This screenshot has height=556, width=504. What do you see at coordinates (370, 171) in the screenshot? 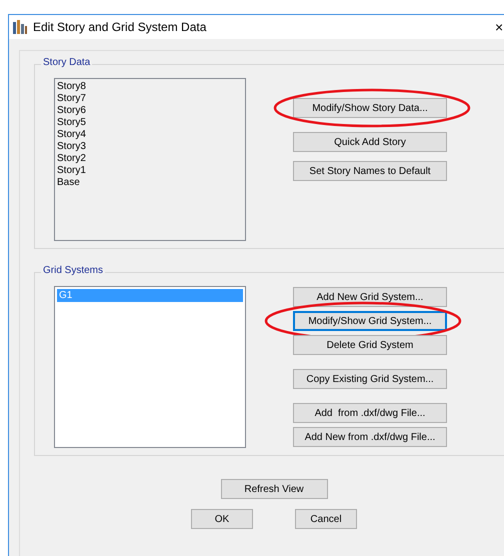
I see `action-button: Set Story Names to Default` at bounding box center [370, 171].